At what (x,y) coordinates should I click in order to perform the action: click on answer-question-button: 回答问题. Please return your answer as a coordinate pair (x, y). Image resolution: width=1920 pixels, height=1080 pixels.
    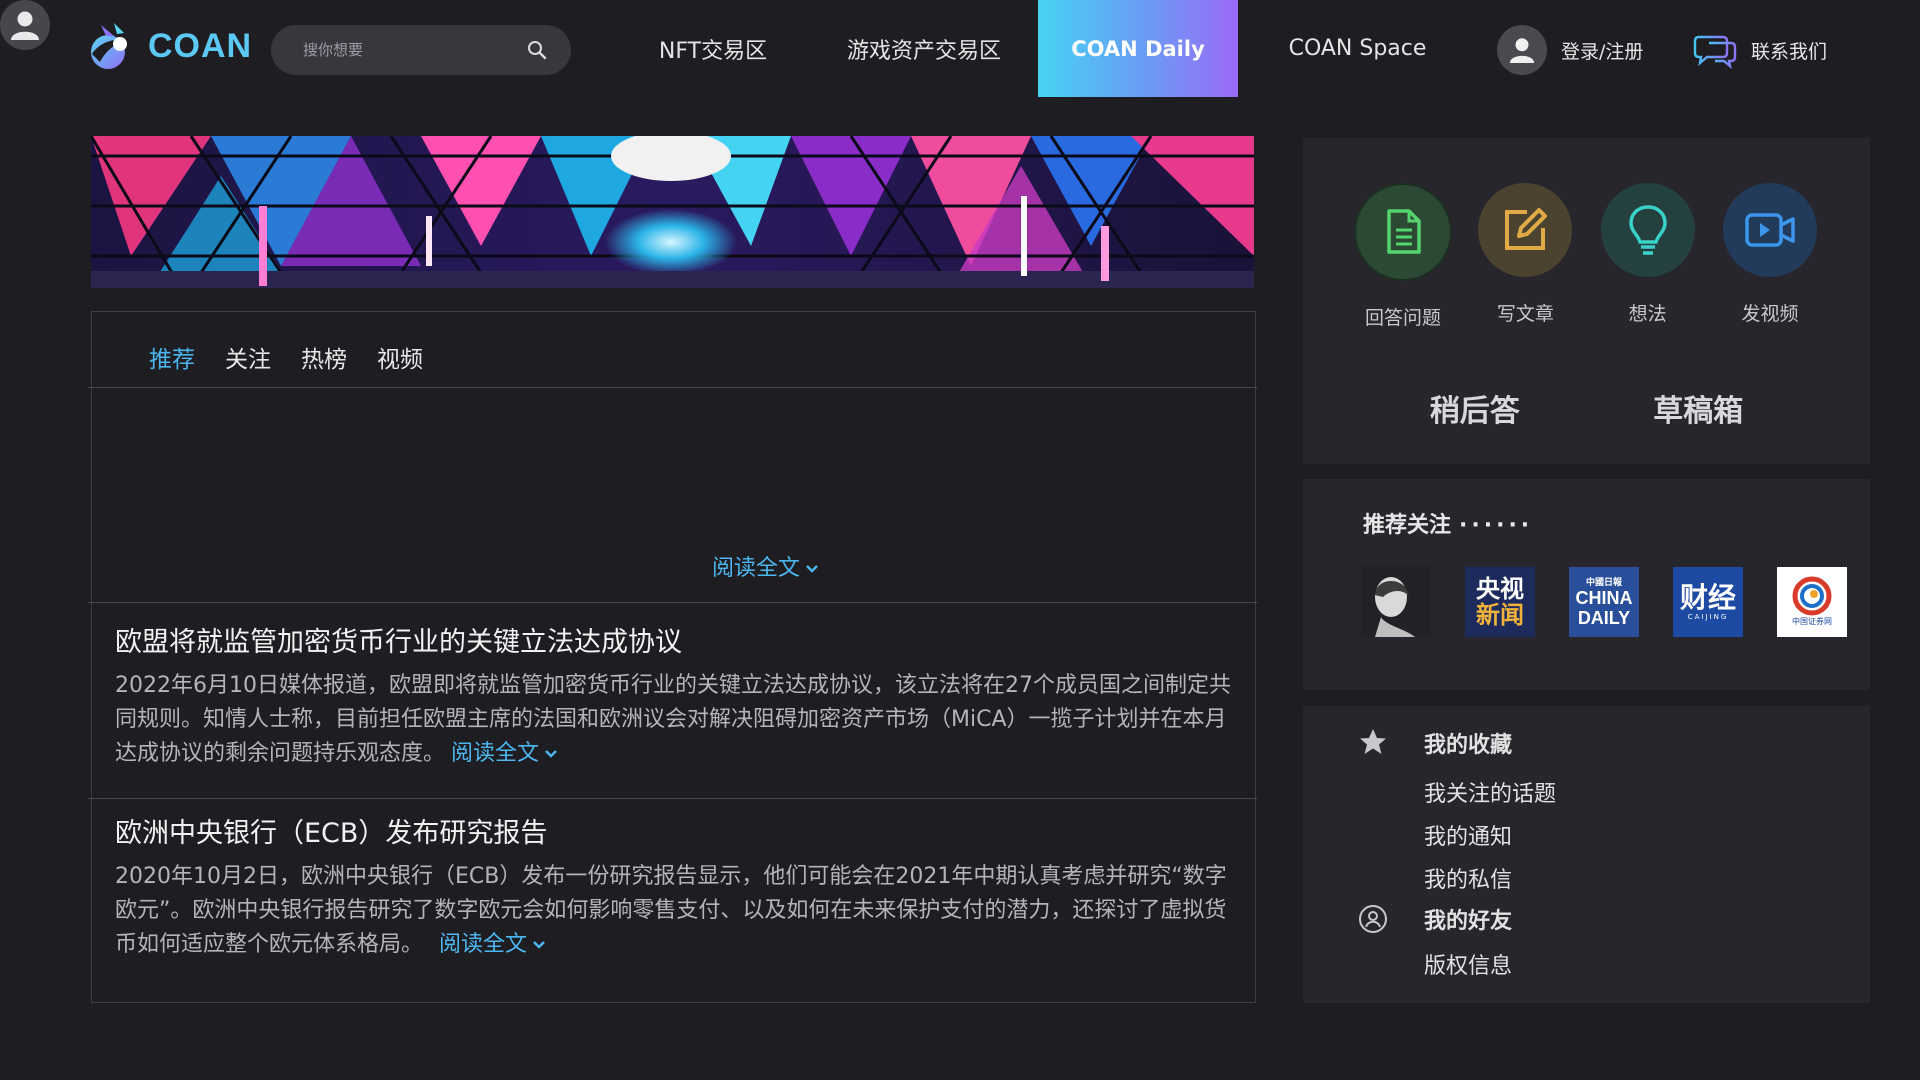
    Looking at the image, I should click on (1403, 256).